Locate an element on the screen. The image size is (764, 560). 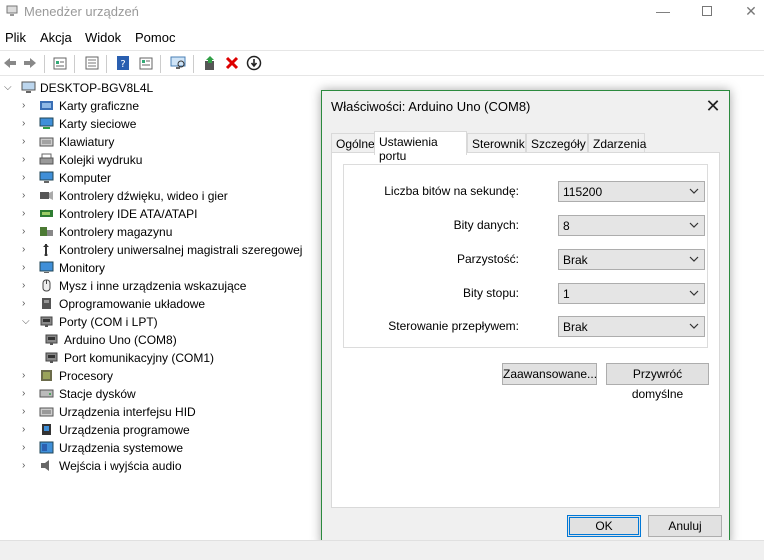
menu-view: Widok is located at coordinates (103, 37).